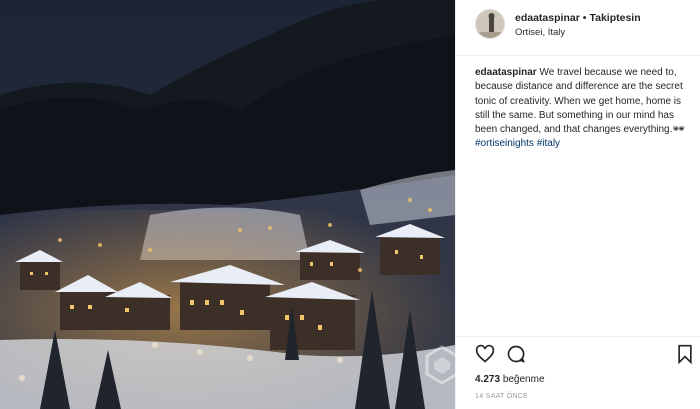 Image resolution: width=700 pixels, height=409 pixels. I want to click on following-button: Takiptesin, so click(614, 18).